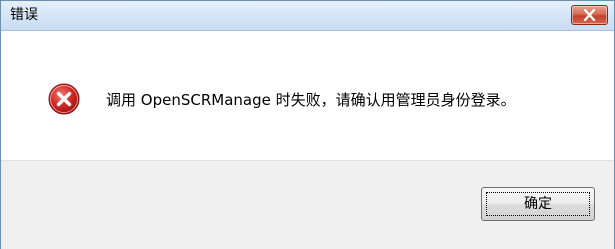 Image resolution: width=615 pixels, height=249 pixels. I want to click on ok-button: 确定, so click(538, 204).